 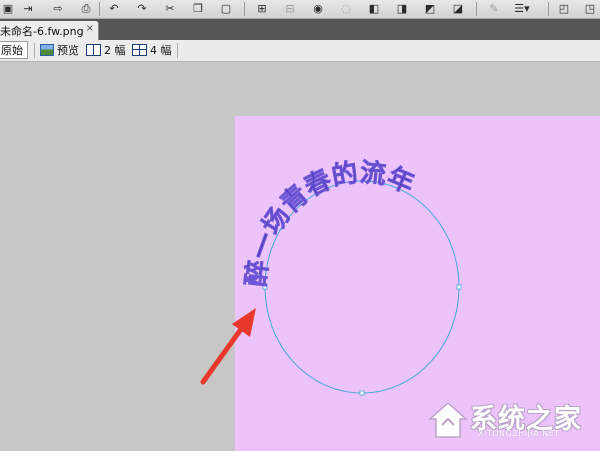 I want to click on text-on-path: 醉一场青春的流年, so click(x=330, y=222).